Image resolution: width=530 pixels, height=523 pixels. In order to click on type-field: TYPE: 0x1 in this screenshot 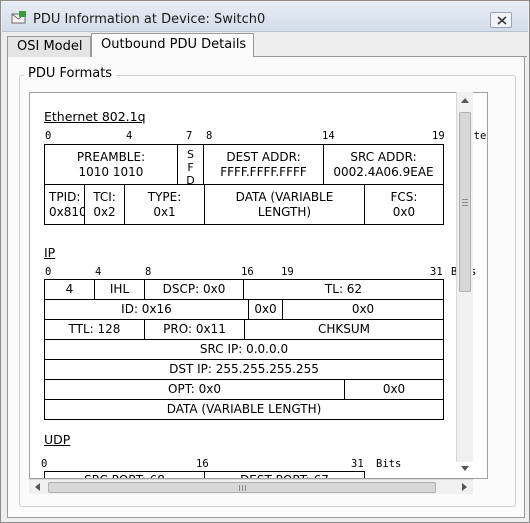, I will do `click(164, 204)`.